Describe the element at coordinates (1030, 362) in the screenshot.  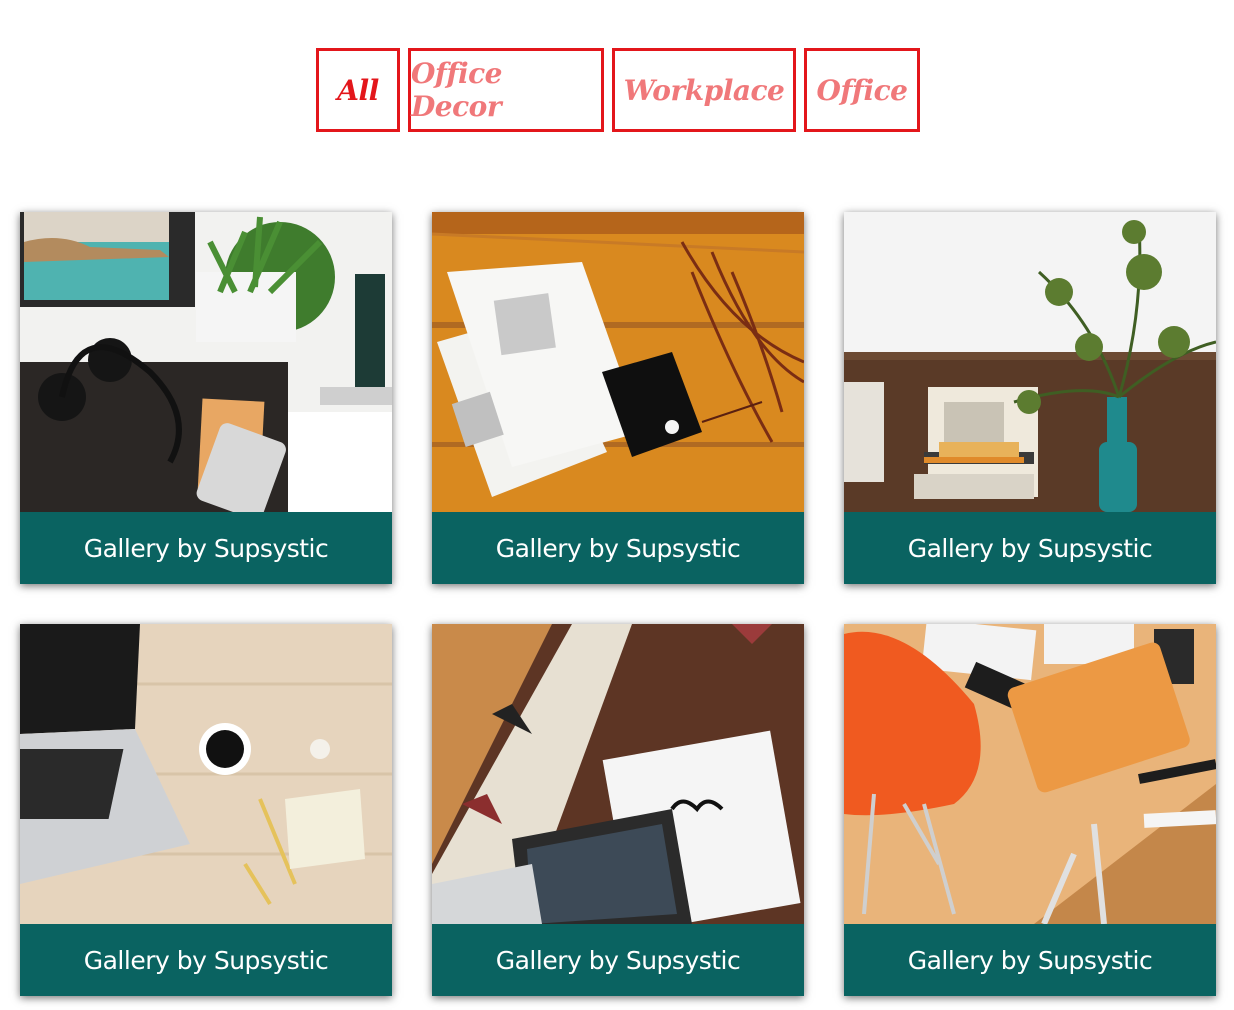
I see `desk-books-plant-vase-photo` at that location.